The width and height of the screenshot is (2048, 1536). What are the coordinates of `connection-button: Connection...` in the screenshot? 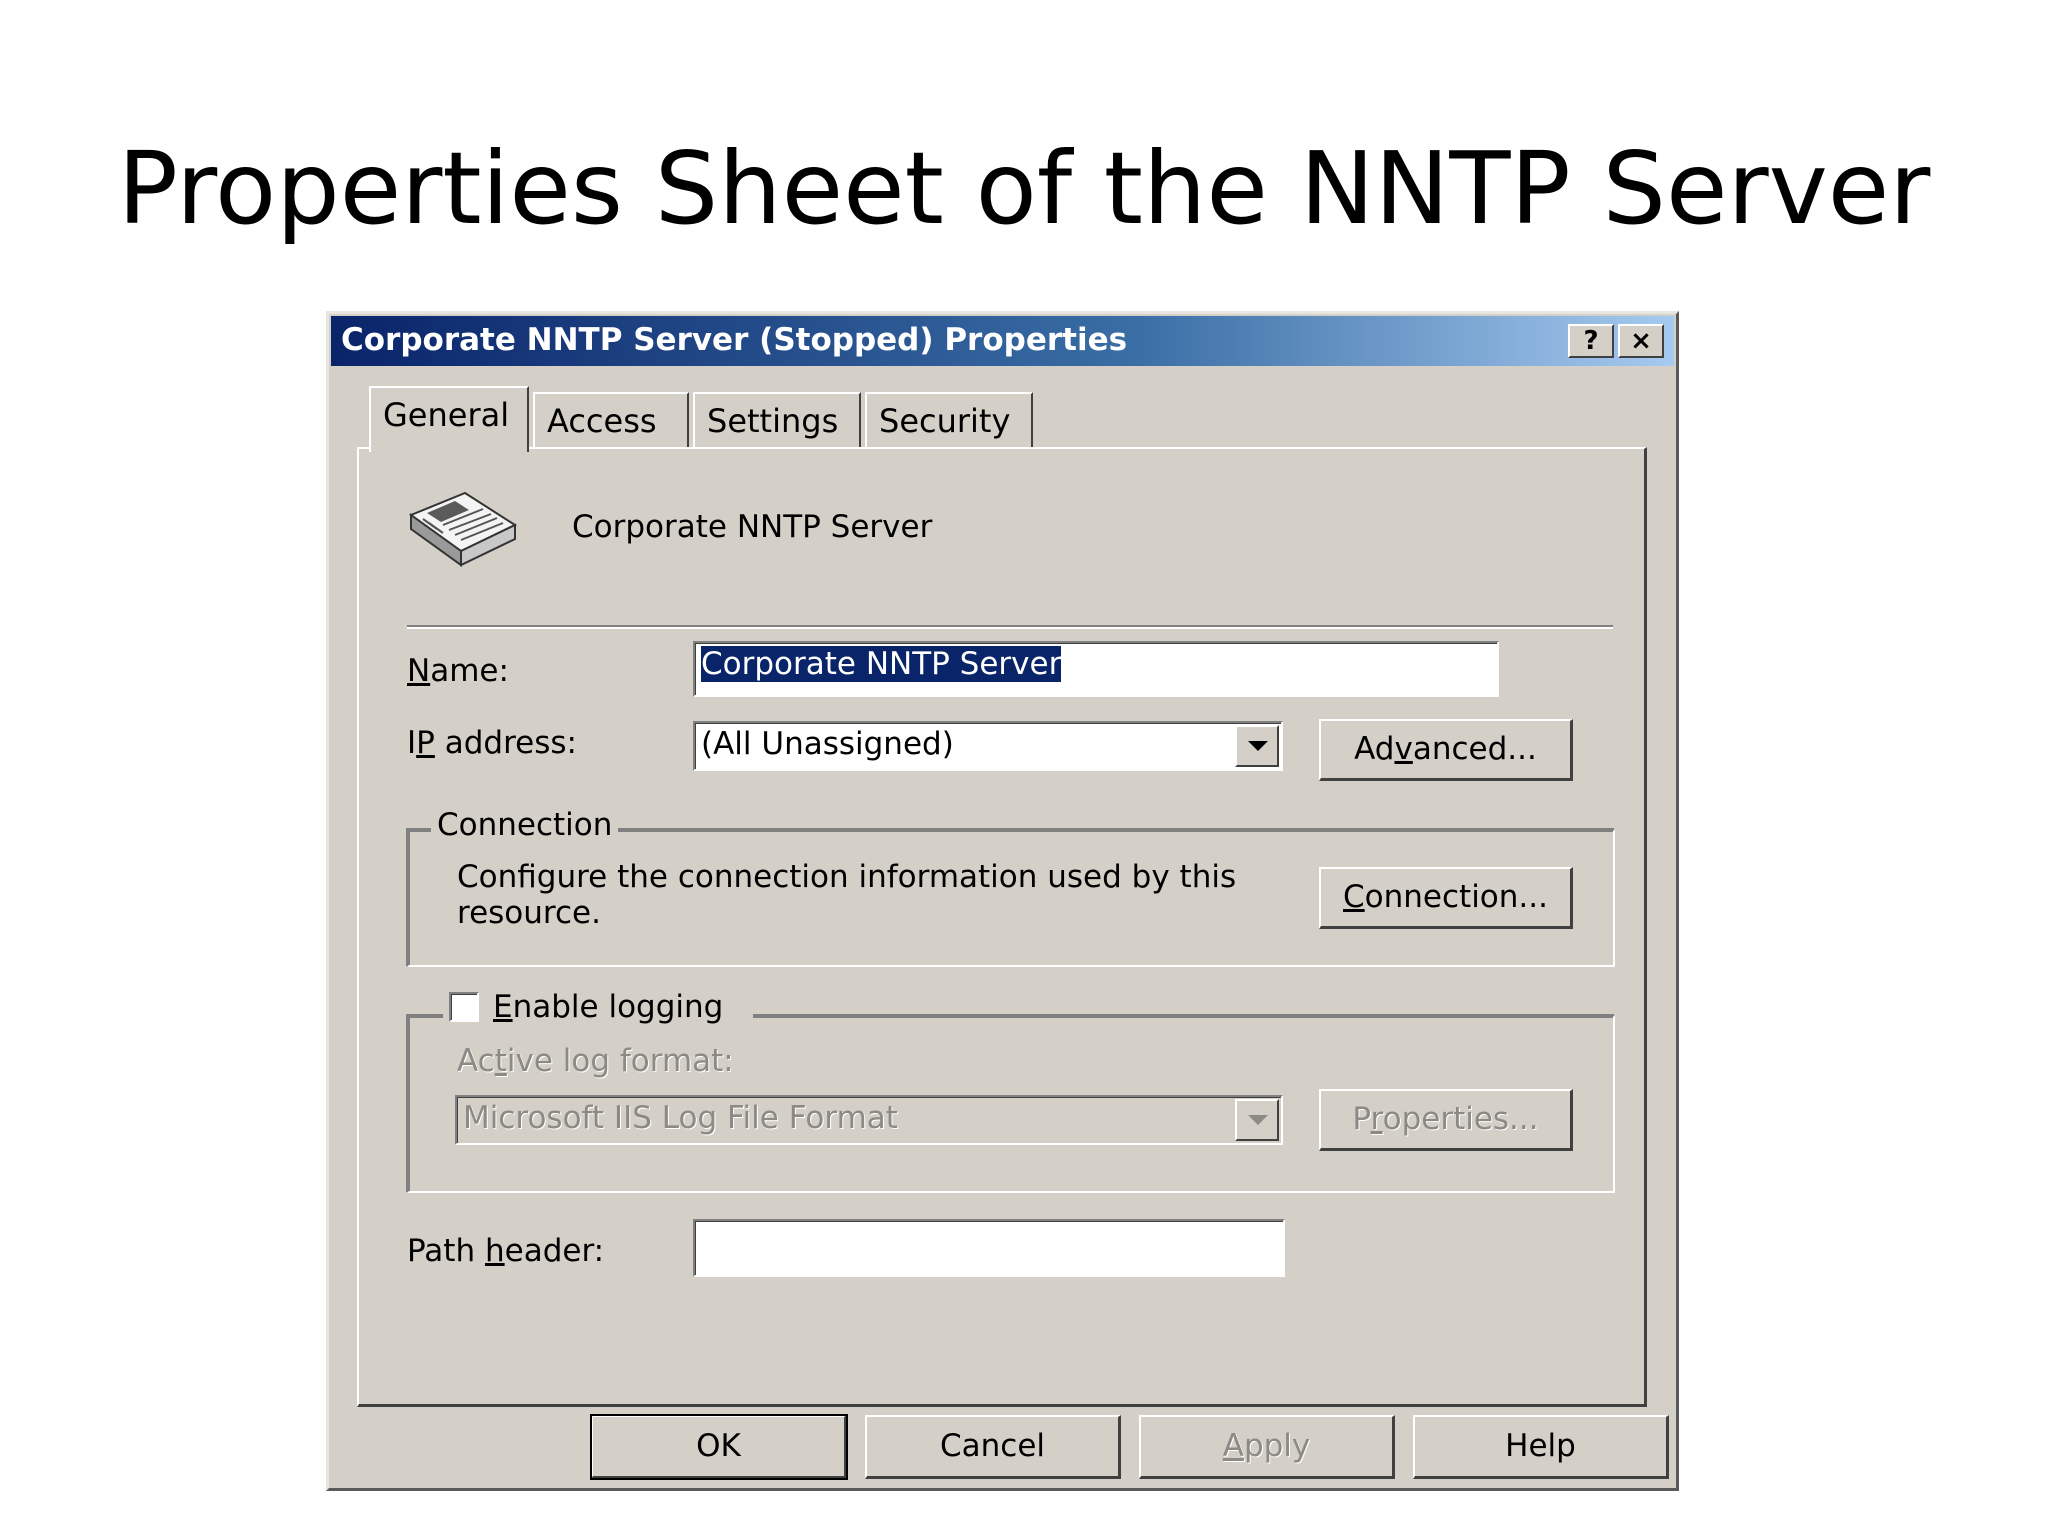 It's located at (1446, 898).